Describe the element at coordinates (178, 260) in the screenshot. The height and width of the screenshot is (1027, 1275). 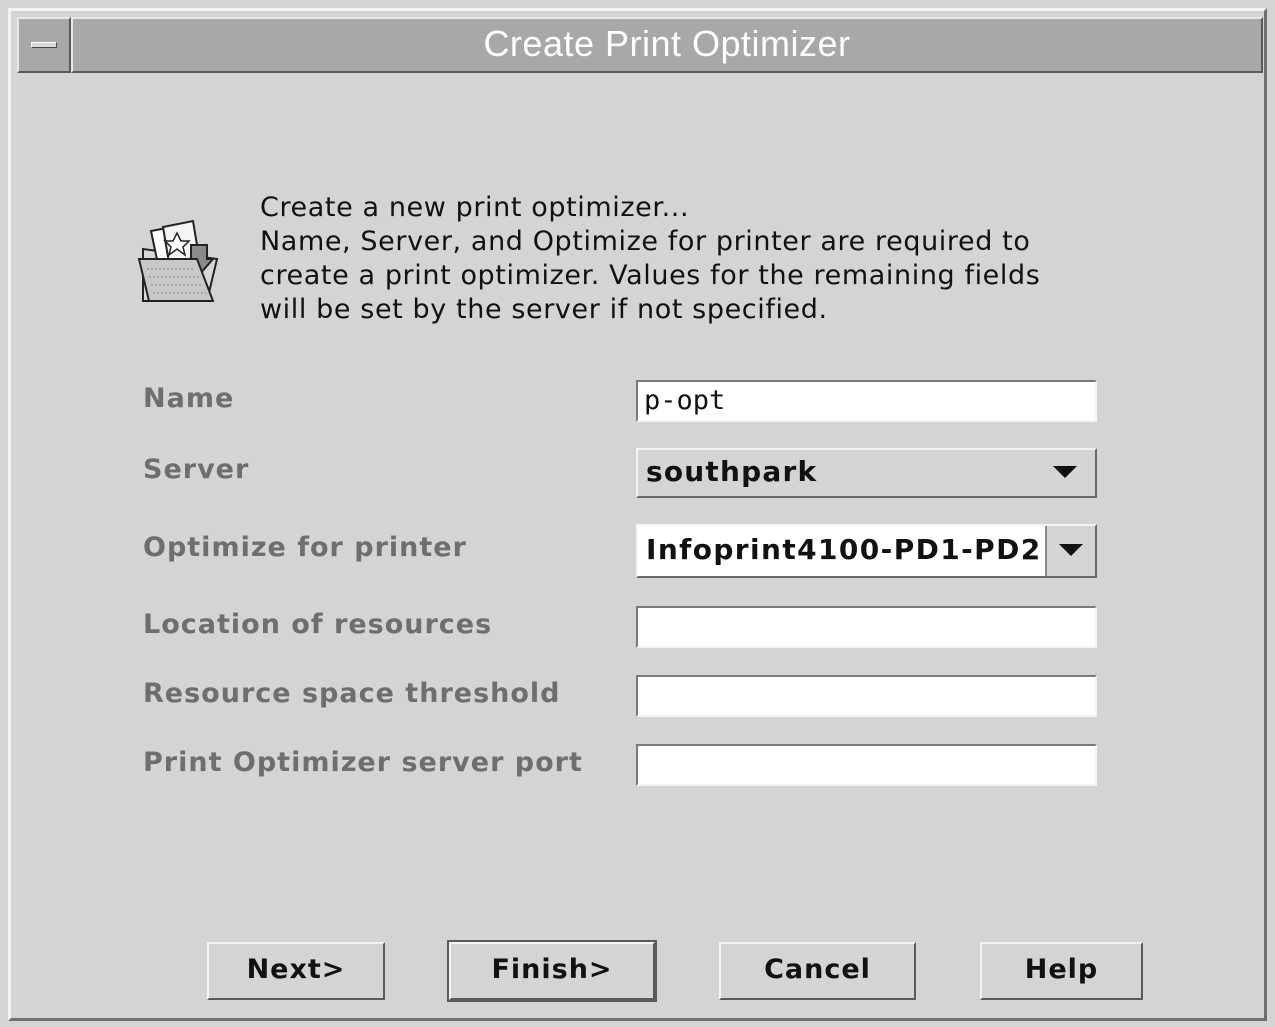
I see `open-folder-wizard-icon` at that location.